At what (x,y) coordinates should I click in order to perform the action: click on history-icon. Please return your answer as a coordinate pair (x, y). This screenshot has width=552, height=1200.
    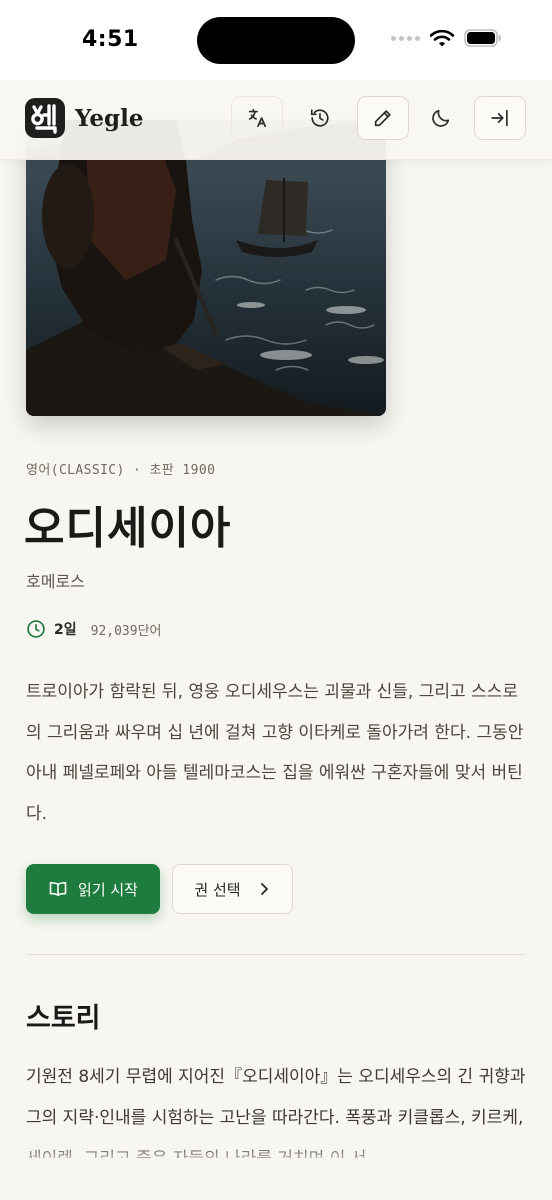
    Looking at the image, I should click on (319, 118).